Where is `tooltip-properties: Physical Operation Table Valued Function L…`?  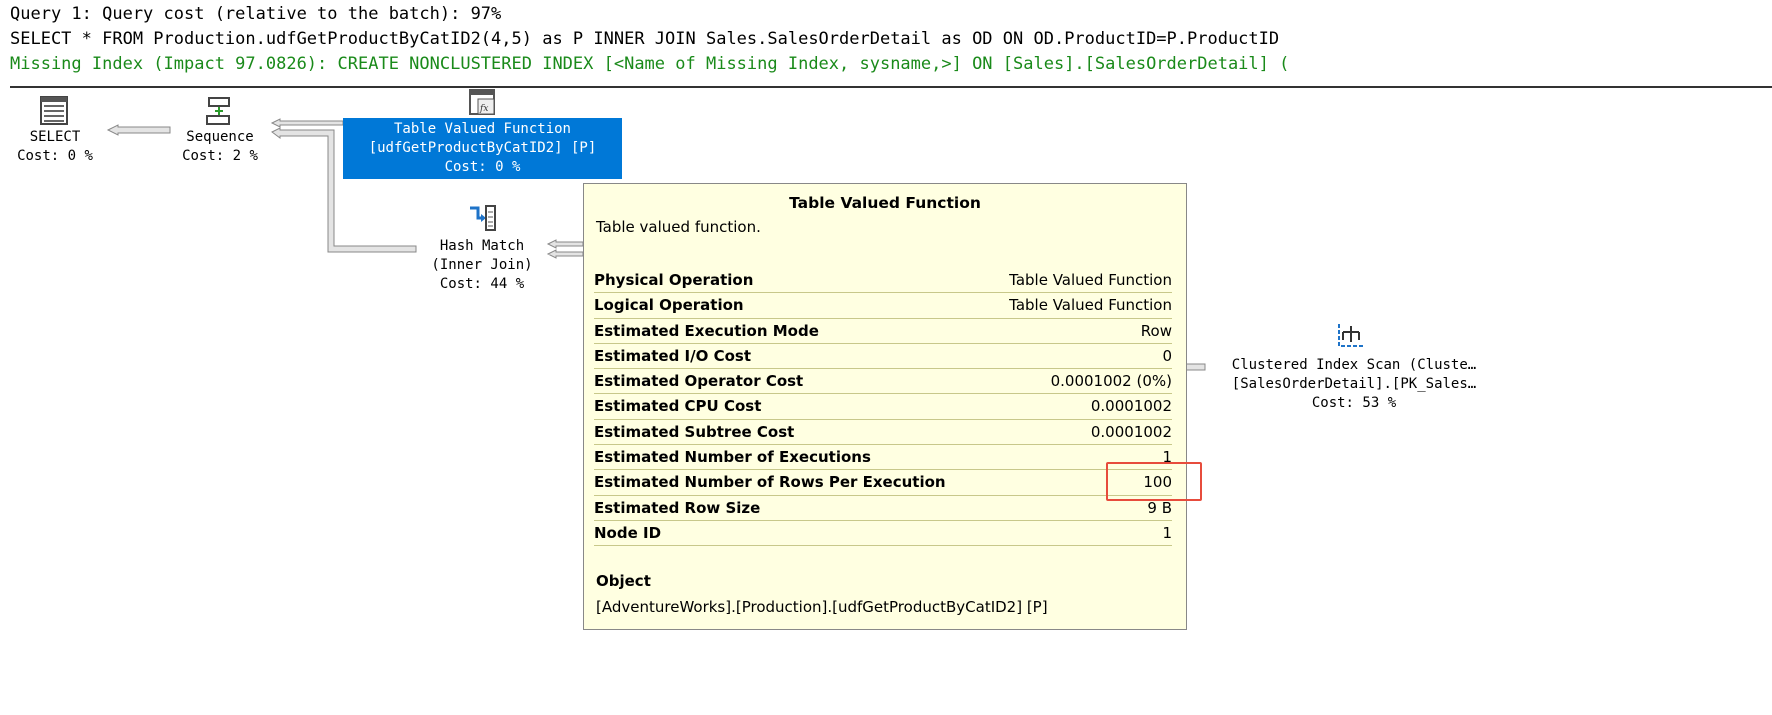 tooltip-properties: Physical Operation Table Valued Function L… is located at coordinates (883, 407).